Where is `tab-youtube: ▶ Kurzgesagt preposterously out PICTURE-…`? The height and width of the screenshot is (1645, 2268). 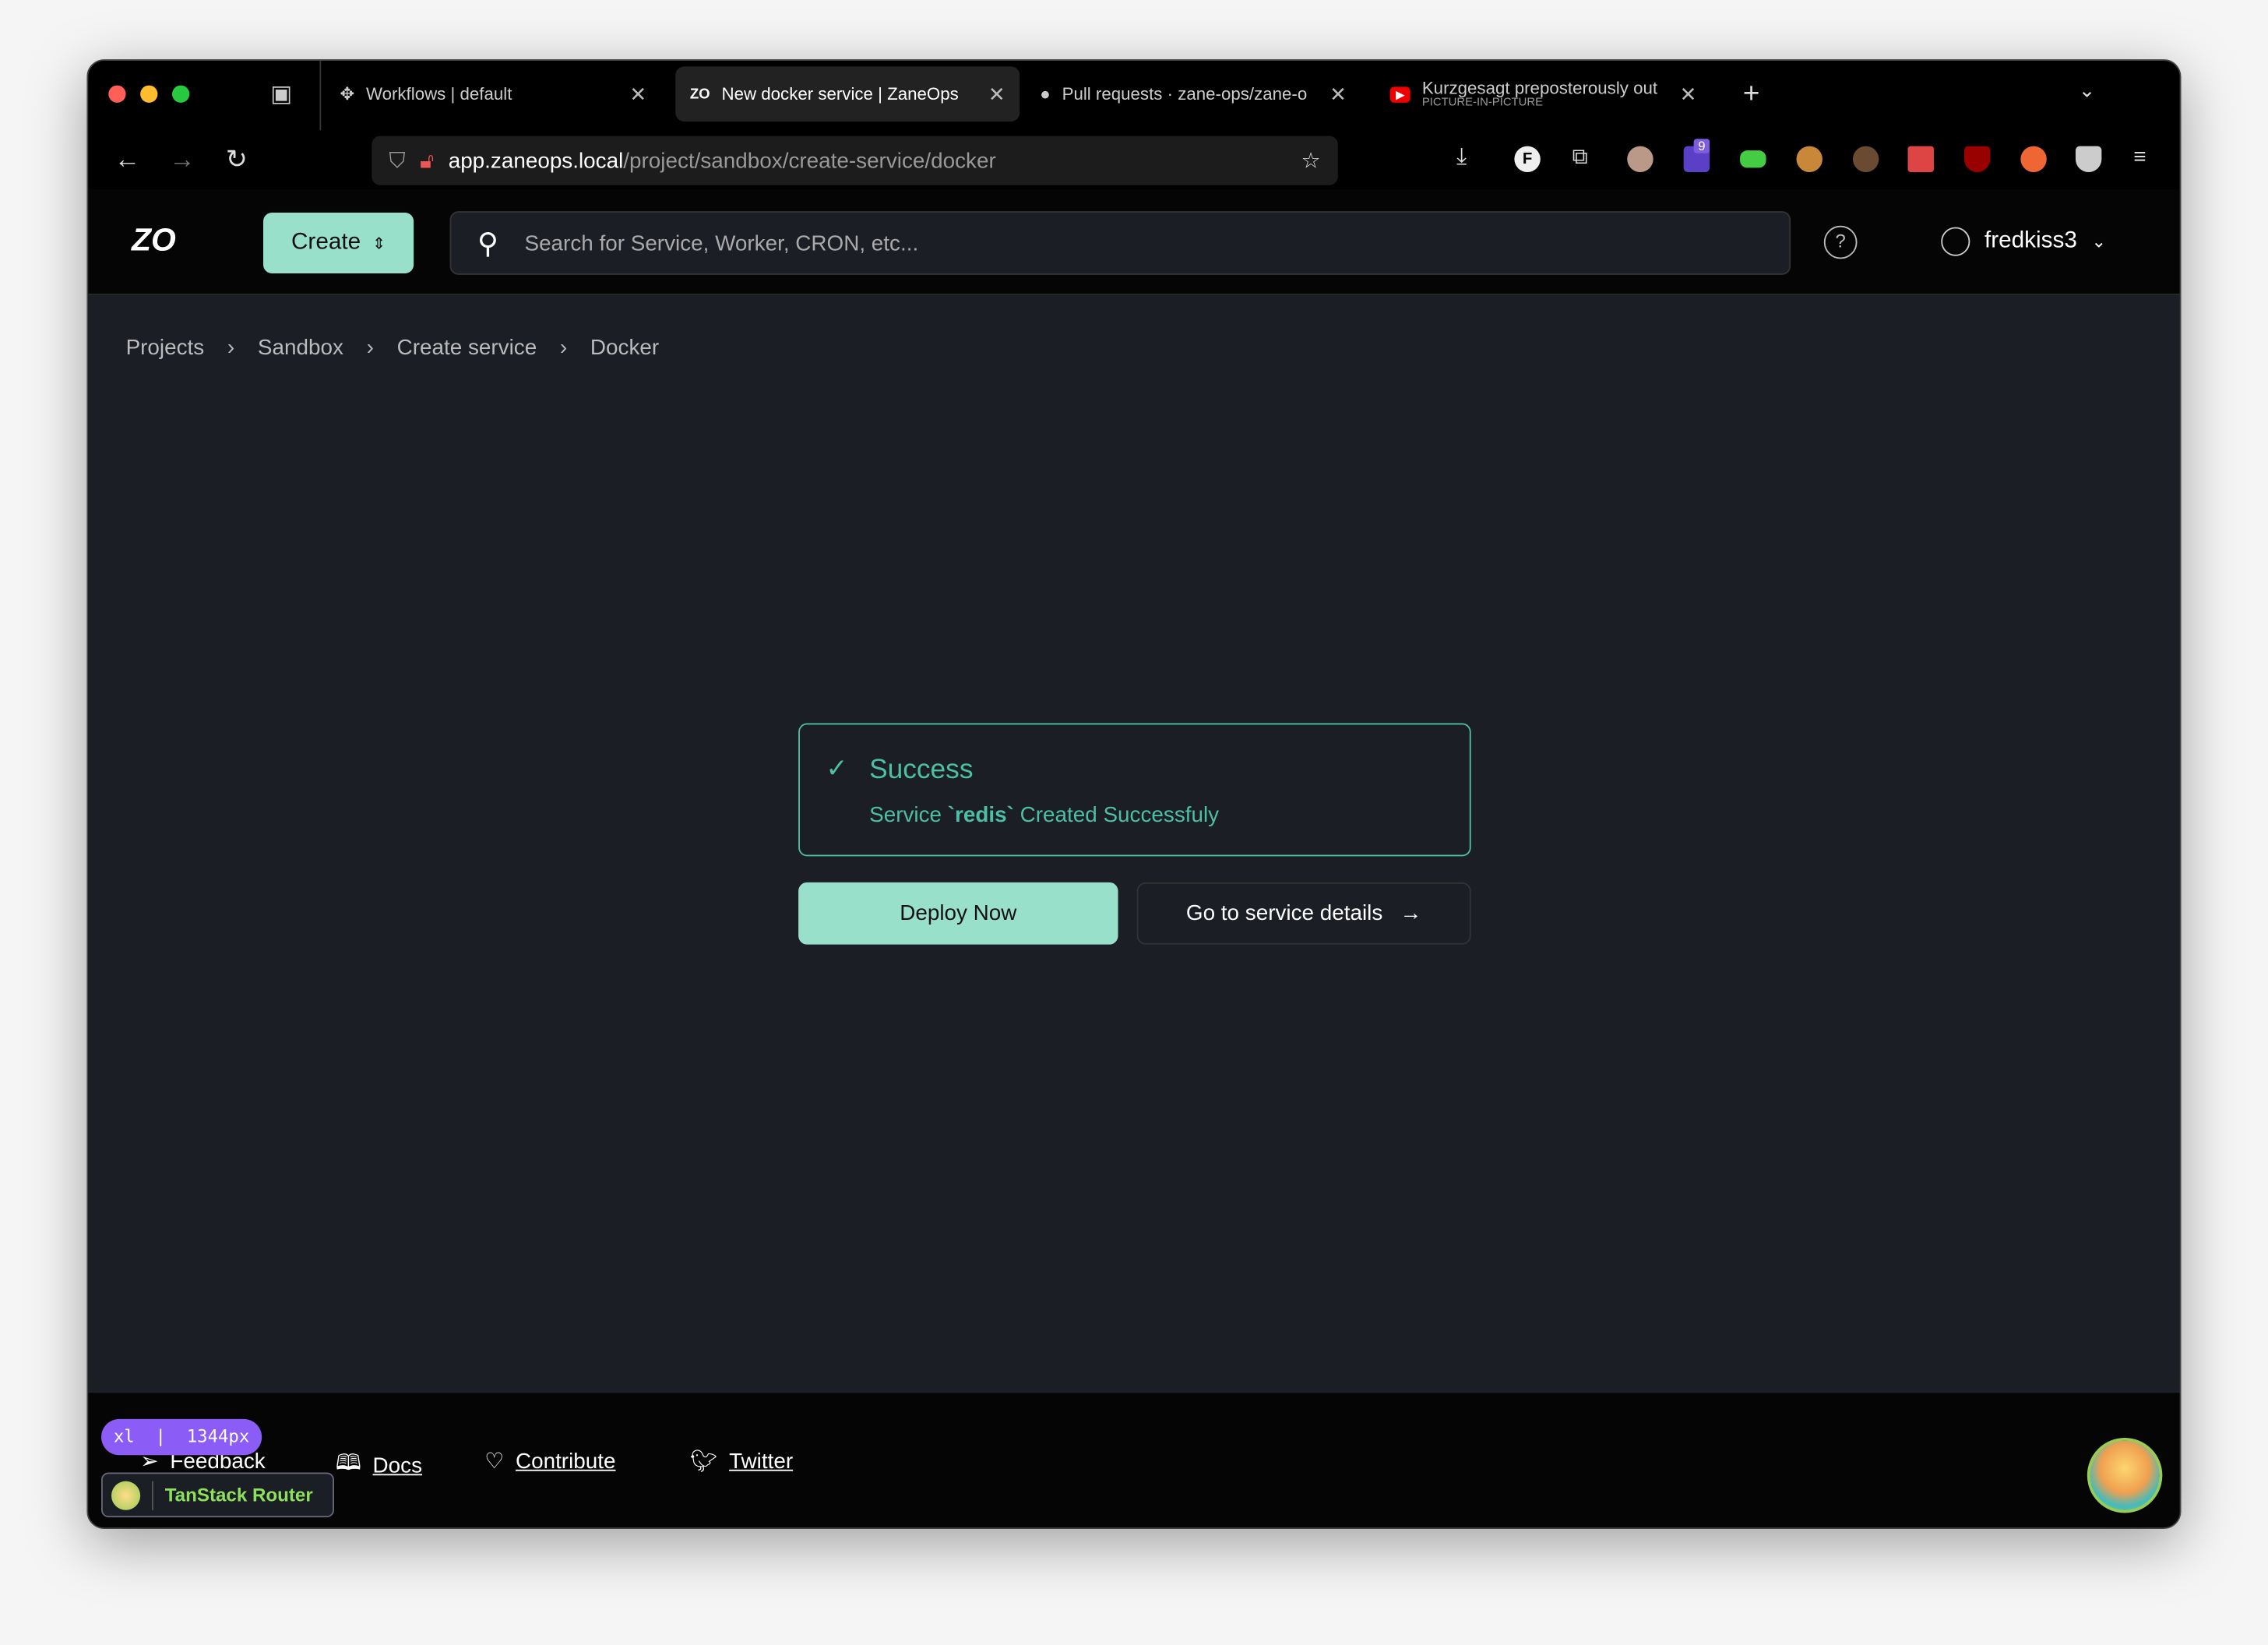 tab-youtube: ▶ Kurzgesagt preposterously out PICTURE-… is located at coordinates (1543, 94).